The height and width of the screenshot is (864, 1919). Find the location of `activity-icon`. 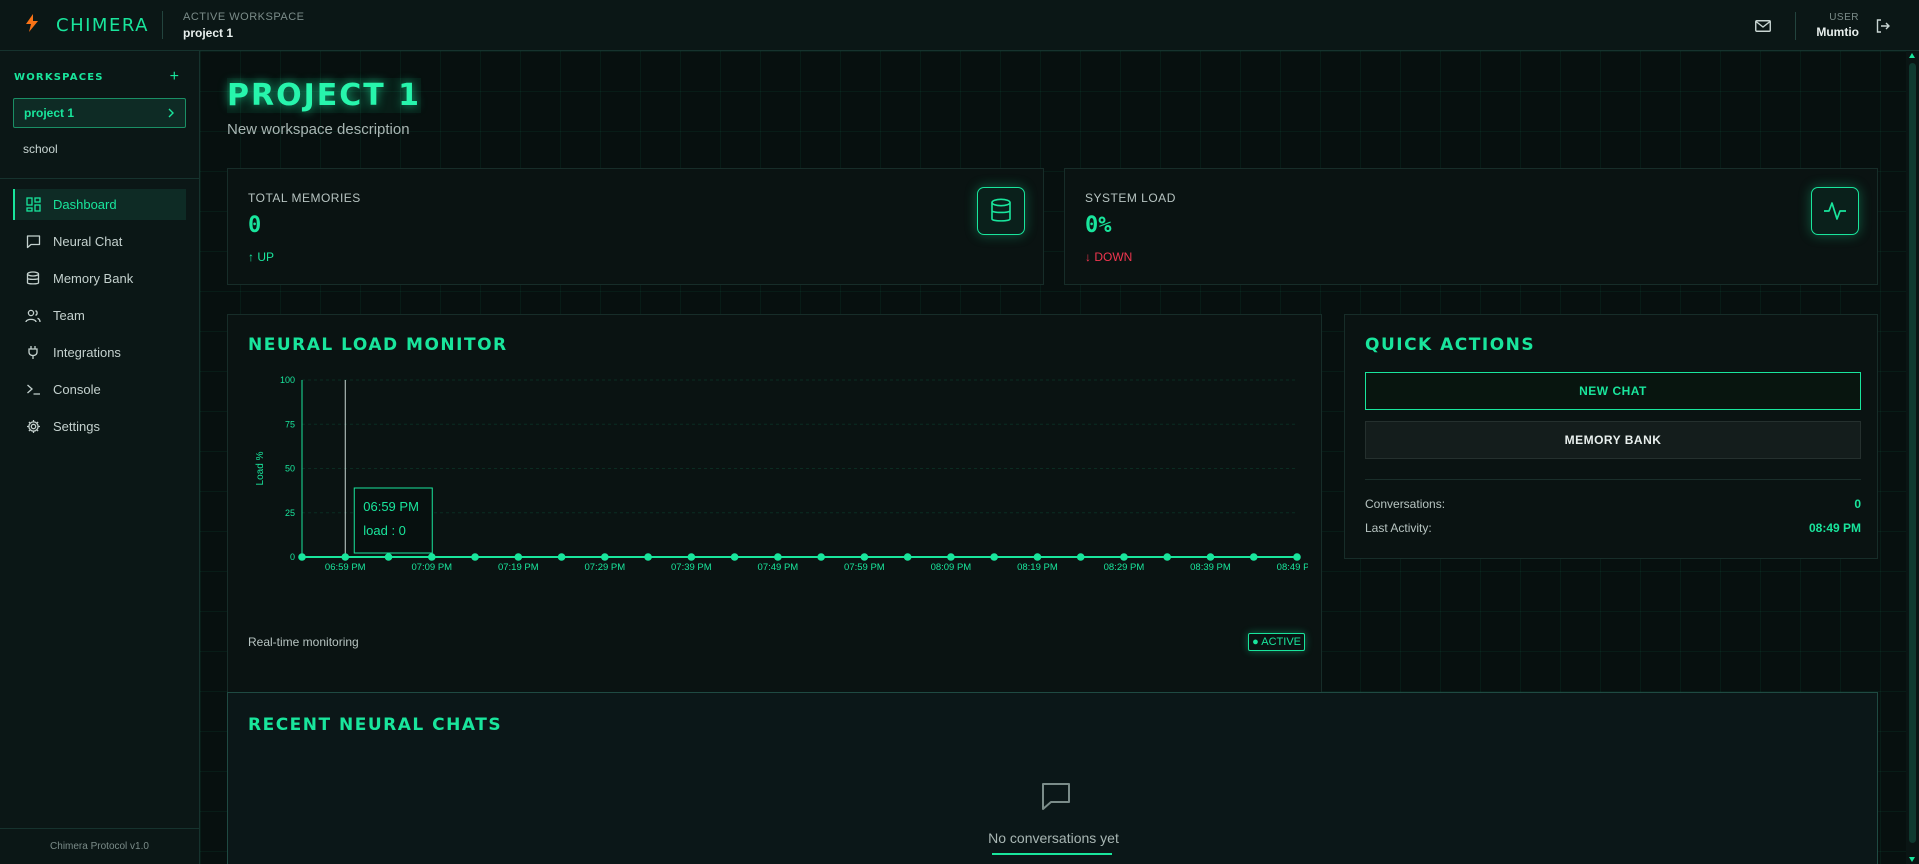

activity-icon is located at coordinates (1835, 211).